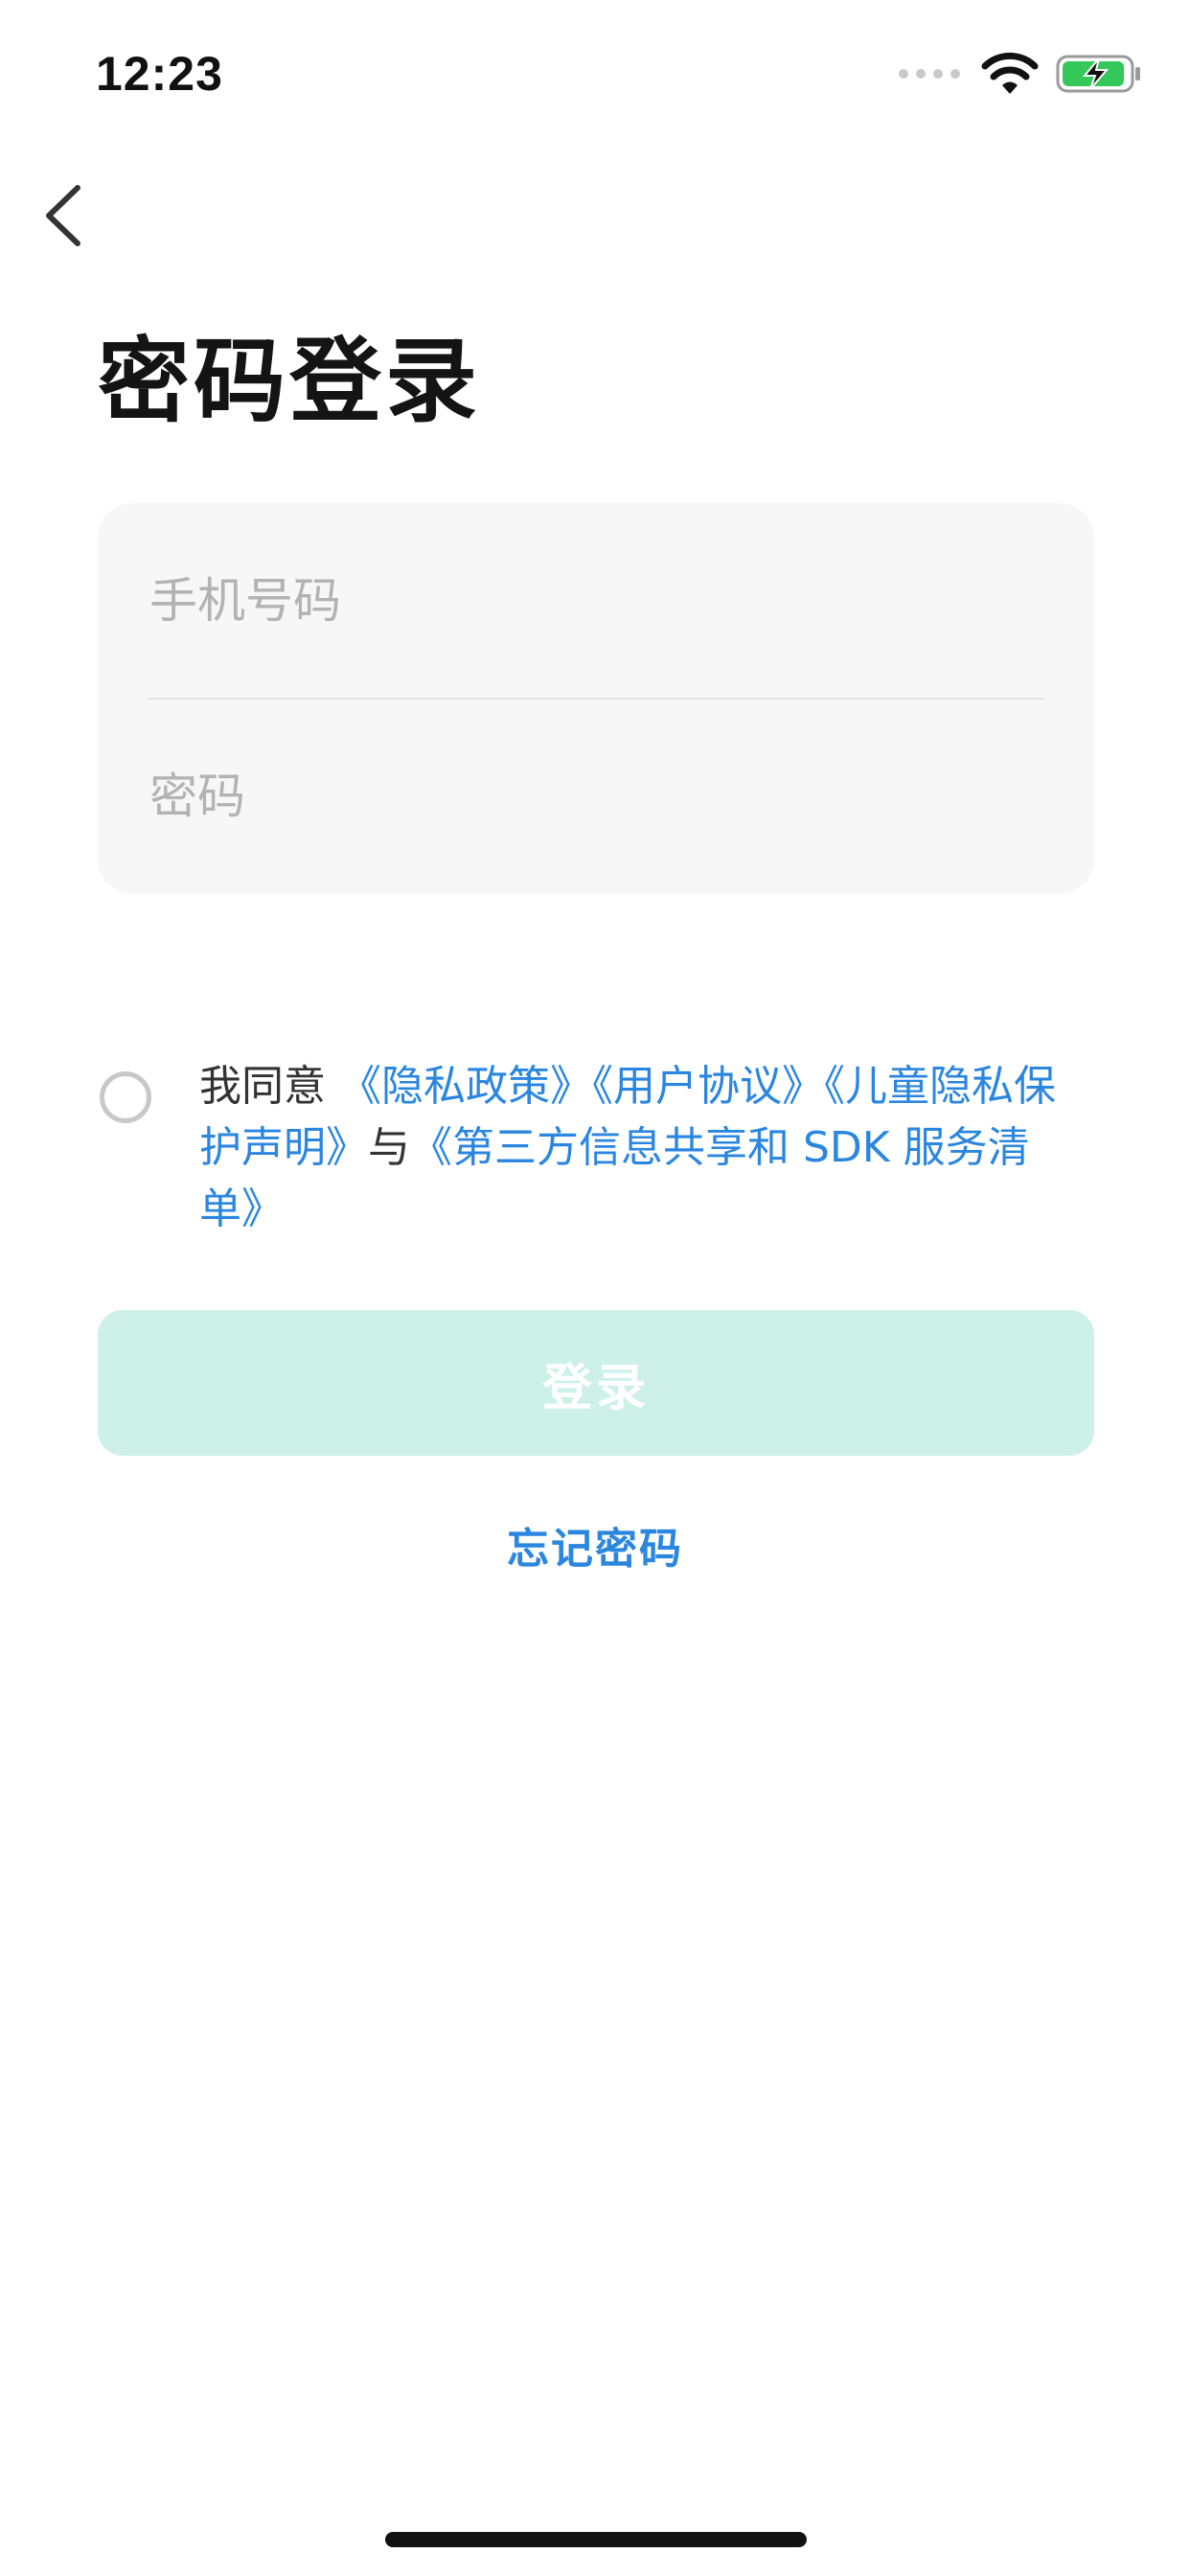 The width and height of the screenshot is (1190, 2576). I want to click on status-time: 12:23, so click(159, 74).